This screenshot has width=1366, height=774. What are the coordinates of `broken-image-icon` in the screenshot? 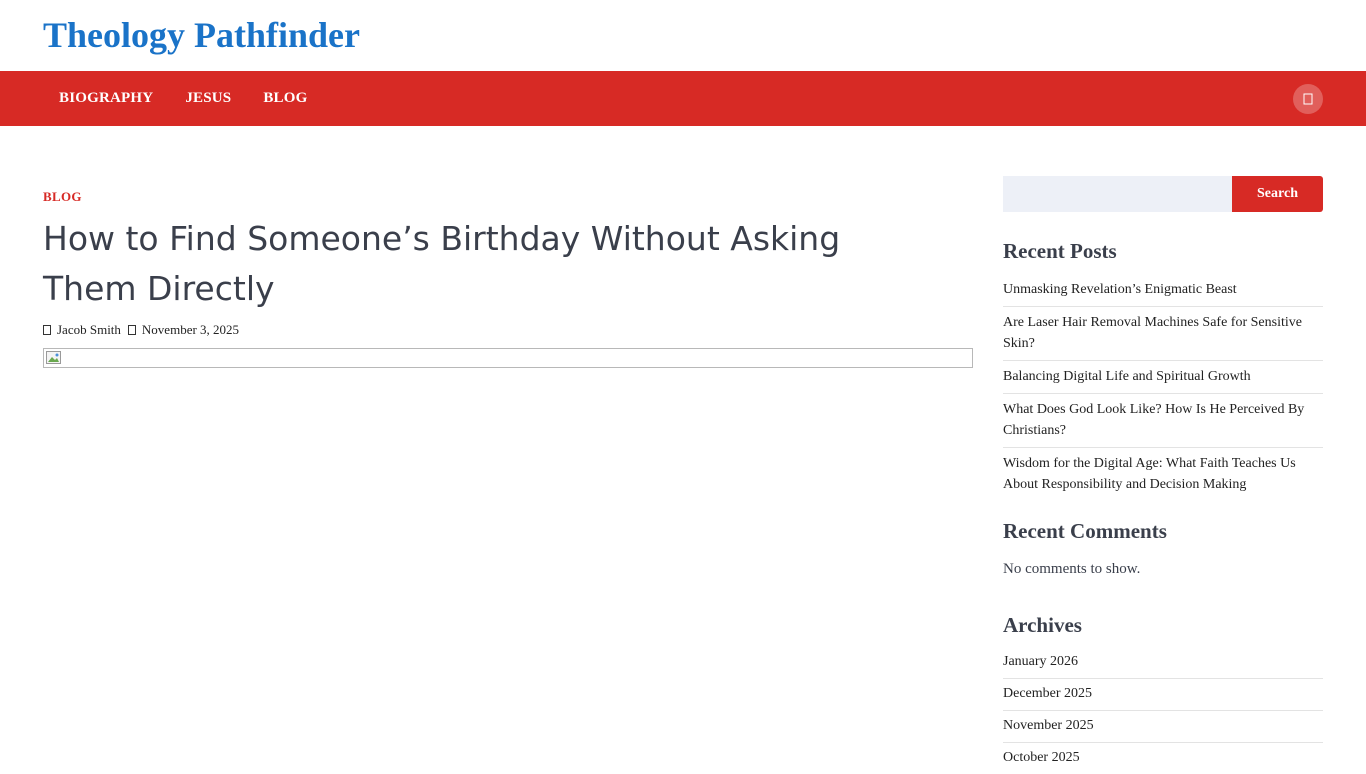 It's located at (53, 357).